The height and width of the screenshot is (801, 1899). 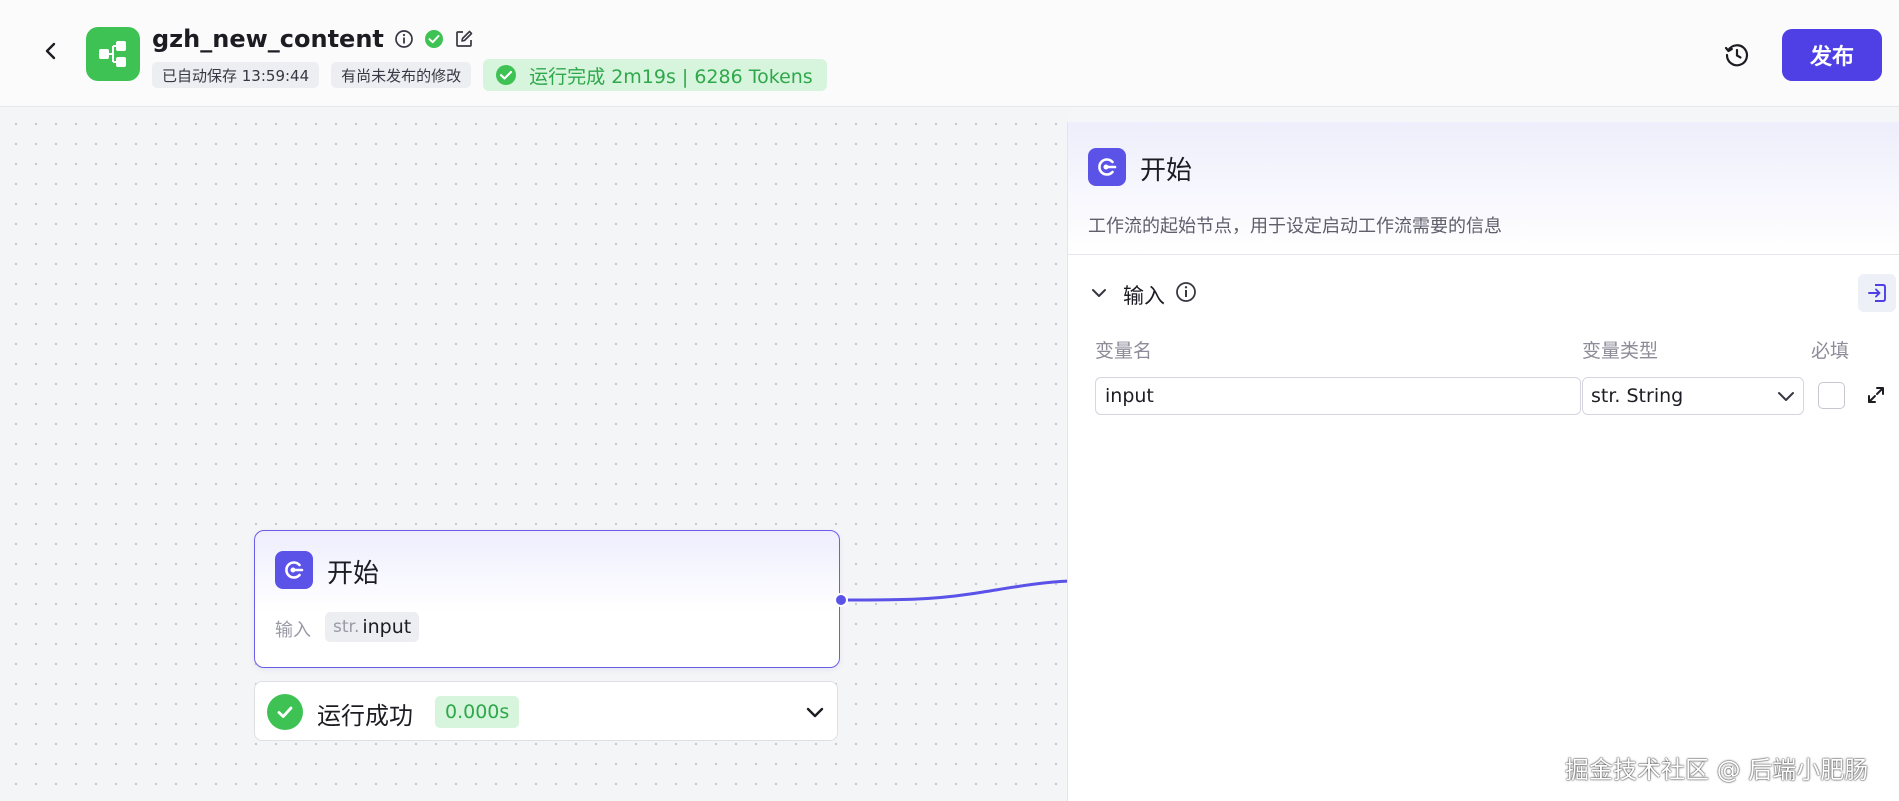 What do you see at coordinates (547, 599) in the screenshot?
I see `start-node: 开始 输入 str. input` at bounding box center [547, 599].